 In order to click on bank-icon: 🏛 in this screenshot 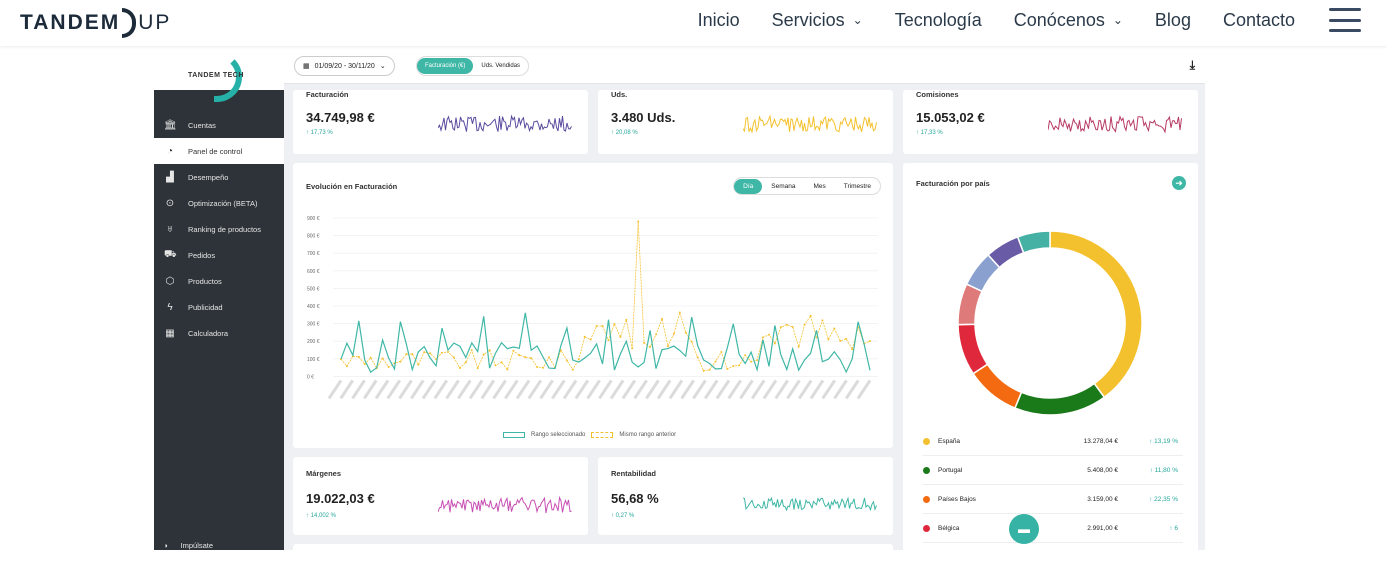, I will do `click(170, 125)`.